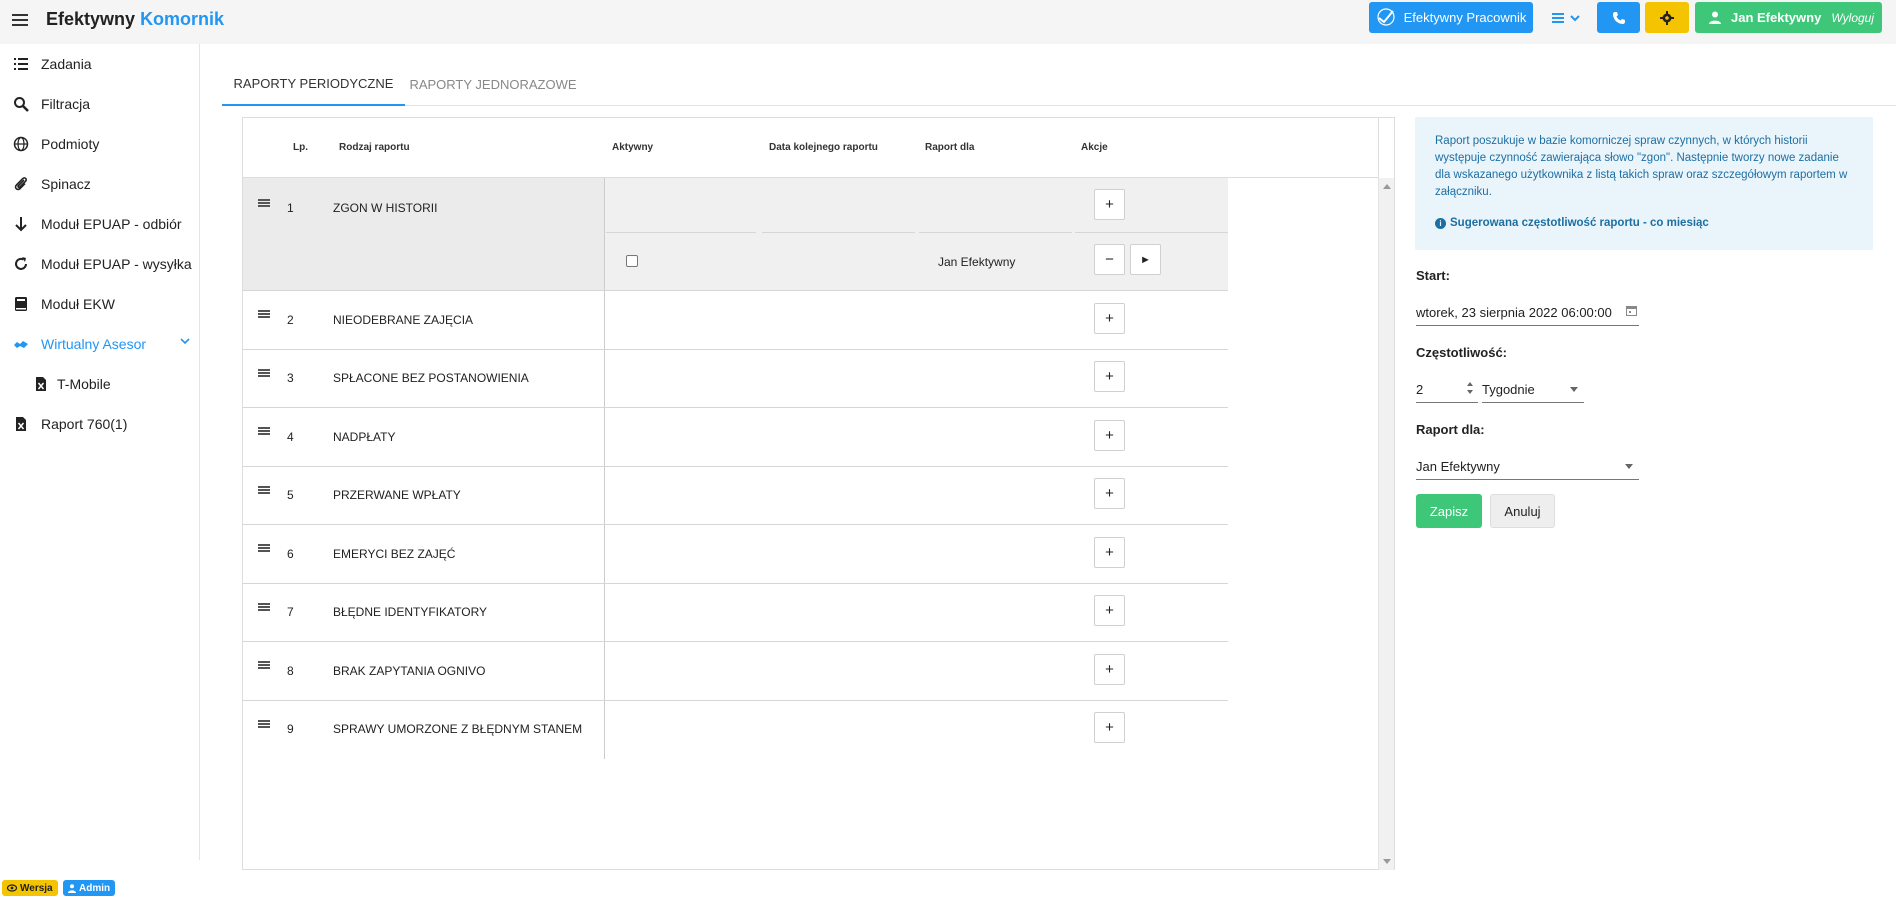  What do you see at coordinates (423, 234) in the screenshot?
I see `row-left-cell` at bounding box center [423, 234].